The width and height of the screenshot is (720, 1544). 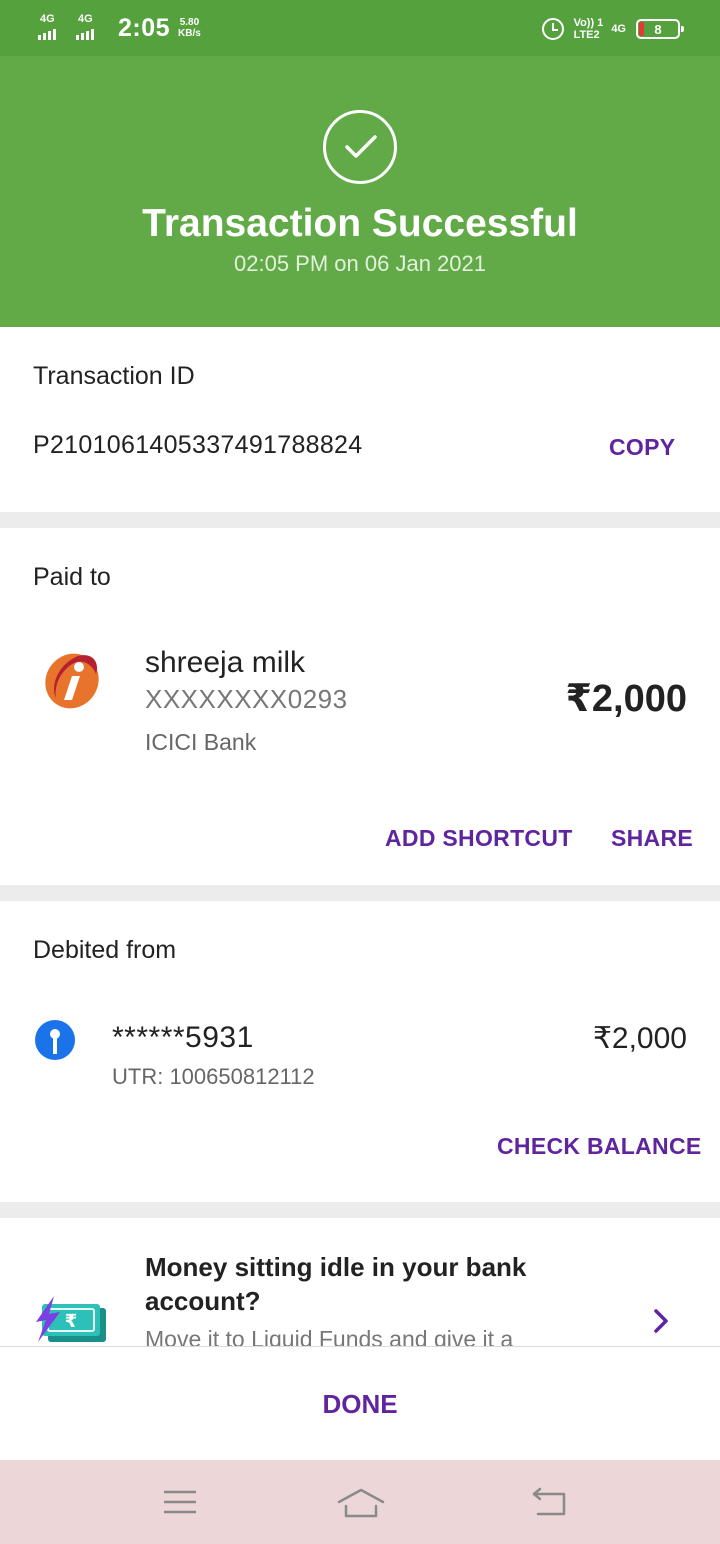 What do you see at coordinates (479, 838) in the screenshot?
I see `add-shortcut-button: ADD SHORTCUT` at bounding box center [479, 838].